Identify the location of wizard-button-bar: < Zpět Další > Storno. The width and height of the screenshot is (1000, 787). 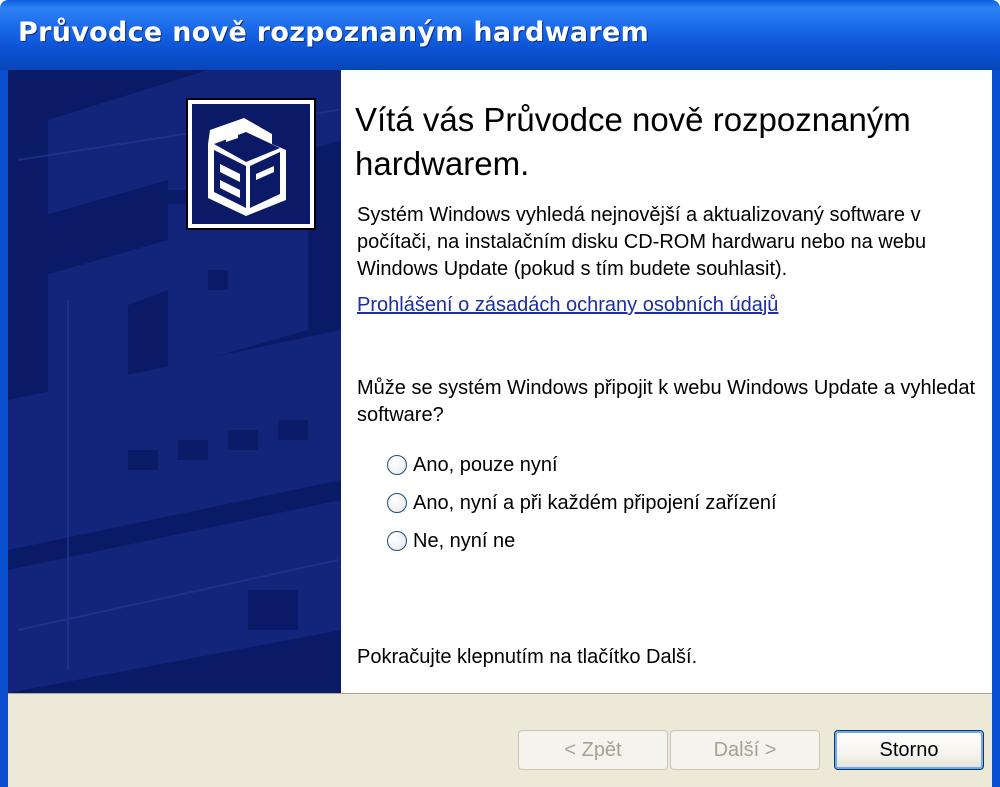
(500, 740).